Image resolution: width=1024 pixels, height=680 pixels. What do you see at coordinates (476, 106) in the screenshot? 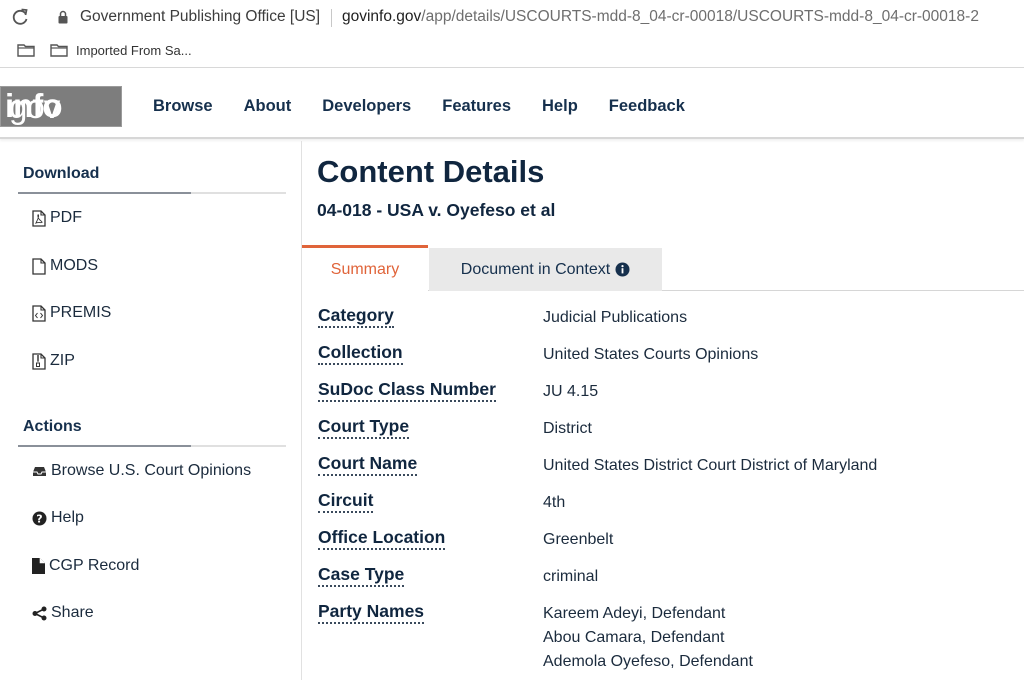
I see `nav-features: Features` at bounding box center [476, 106].